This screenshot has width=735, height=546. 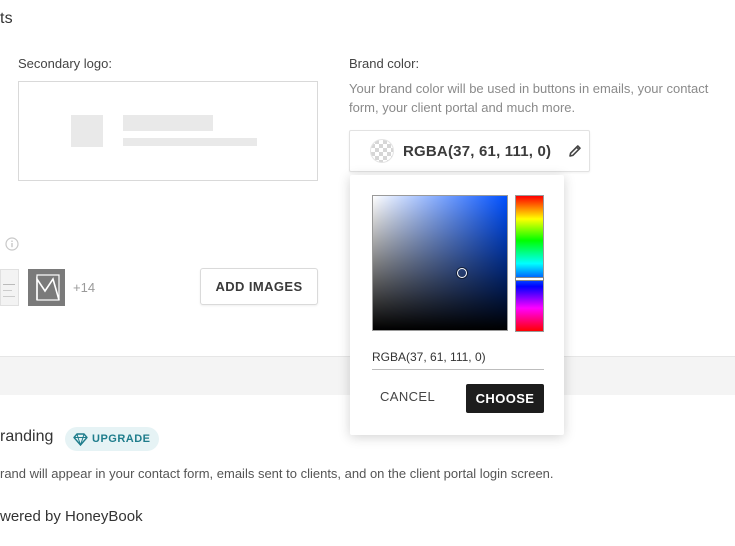 What do you see at coordinates (462, 273) in the screenshot?
I see `color-cursor-handle` at bounding box center [462, 273].